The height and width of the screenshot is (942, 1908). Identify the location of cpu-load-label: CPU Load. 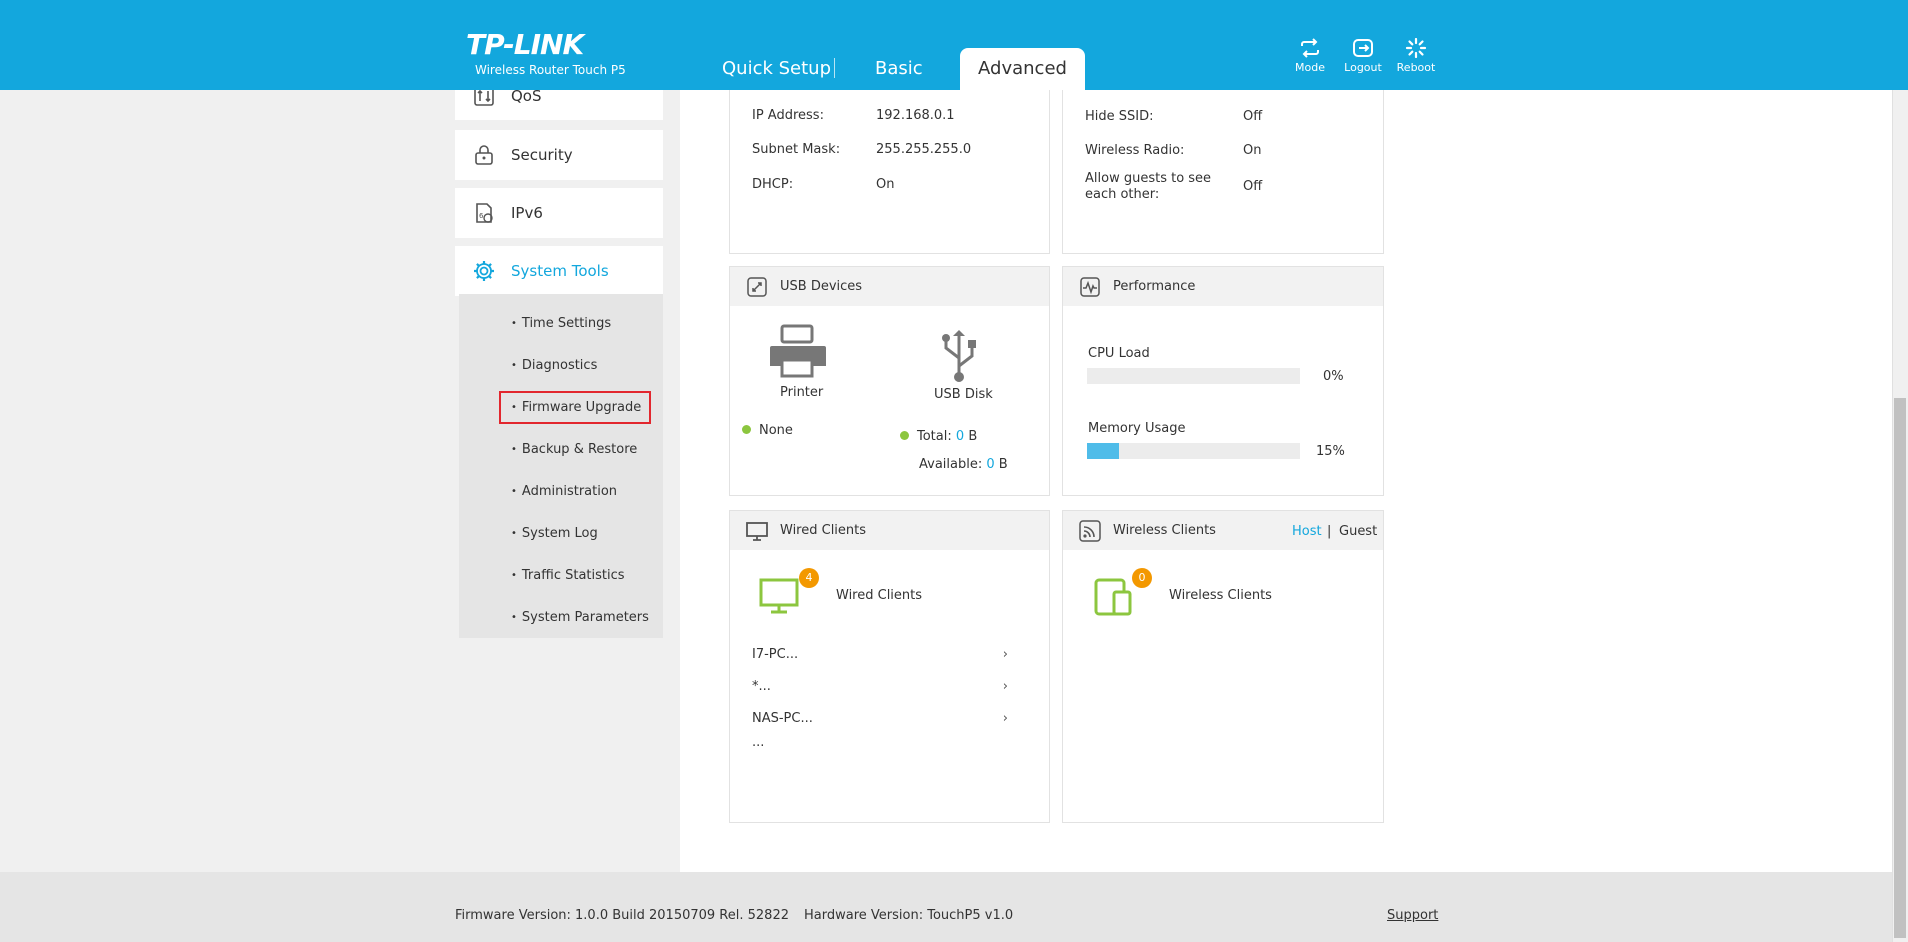
(1119, 353).